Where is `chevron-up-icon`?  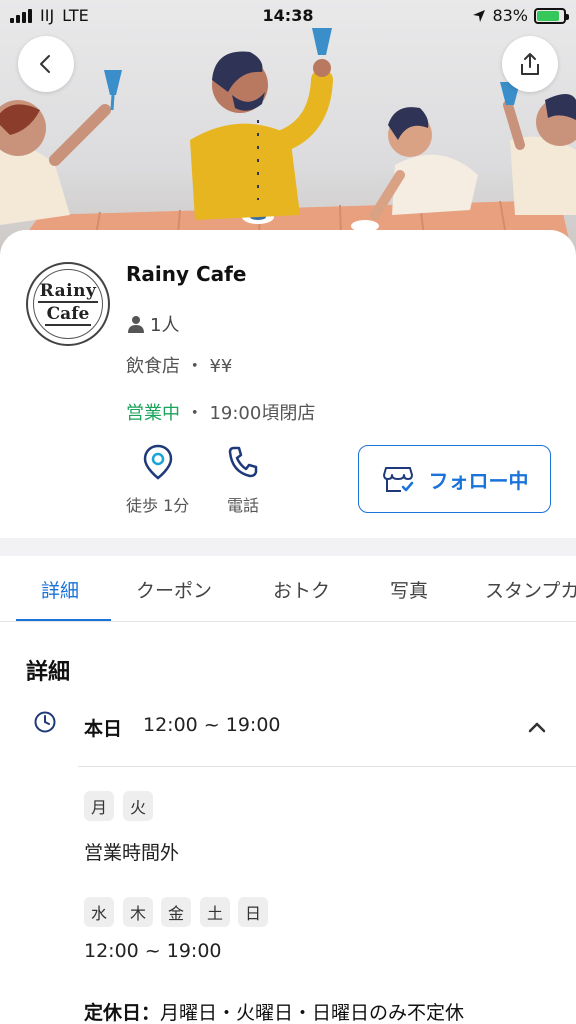 chevron-up-icon is located at coordinates (537, 727).